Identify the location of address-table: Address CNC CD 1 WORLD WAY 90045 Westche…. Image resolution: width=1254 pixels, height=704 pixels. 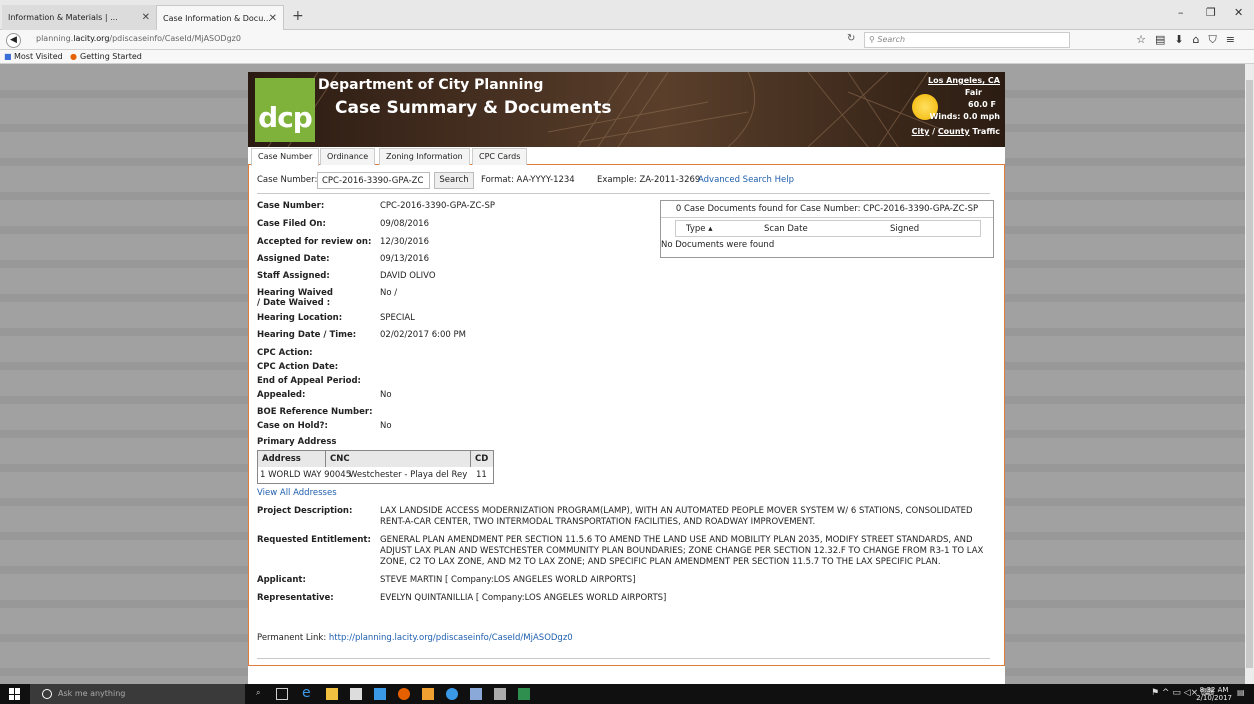
(375, 467).